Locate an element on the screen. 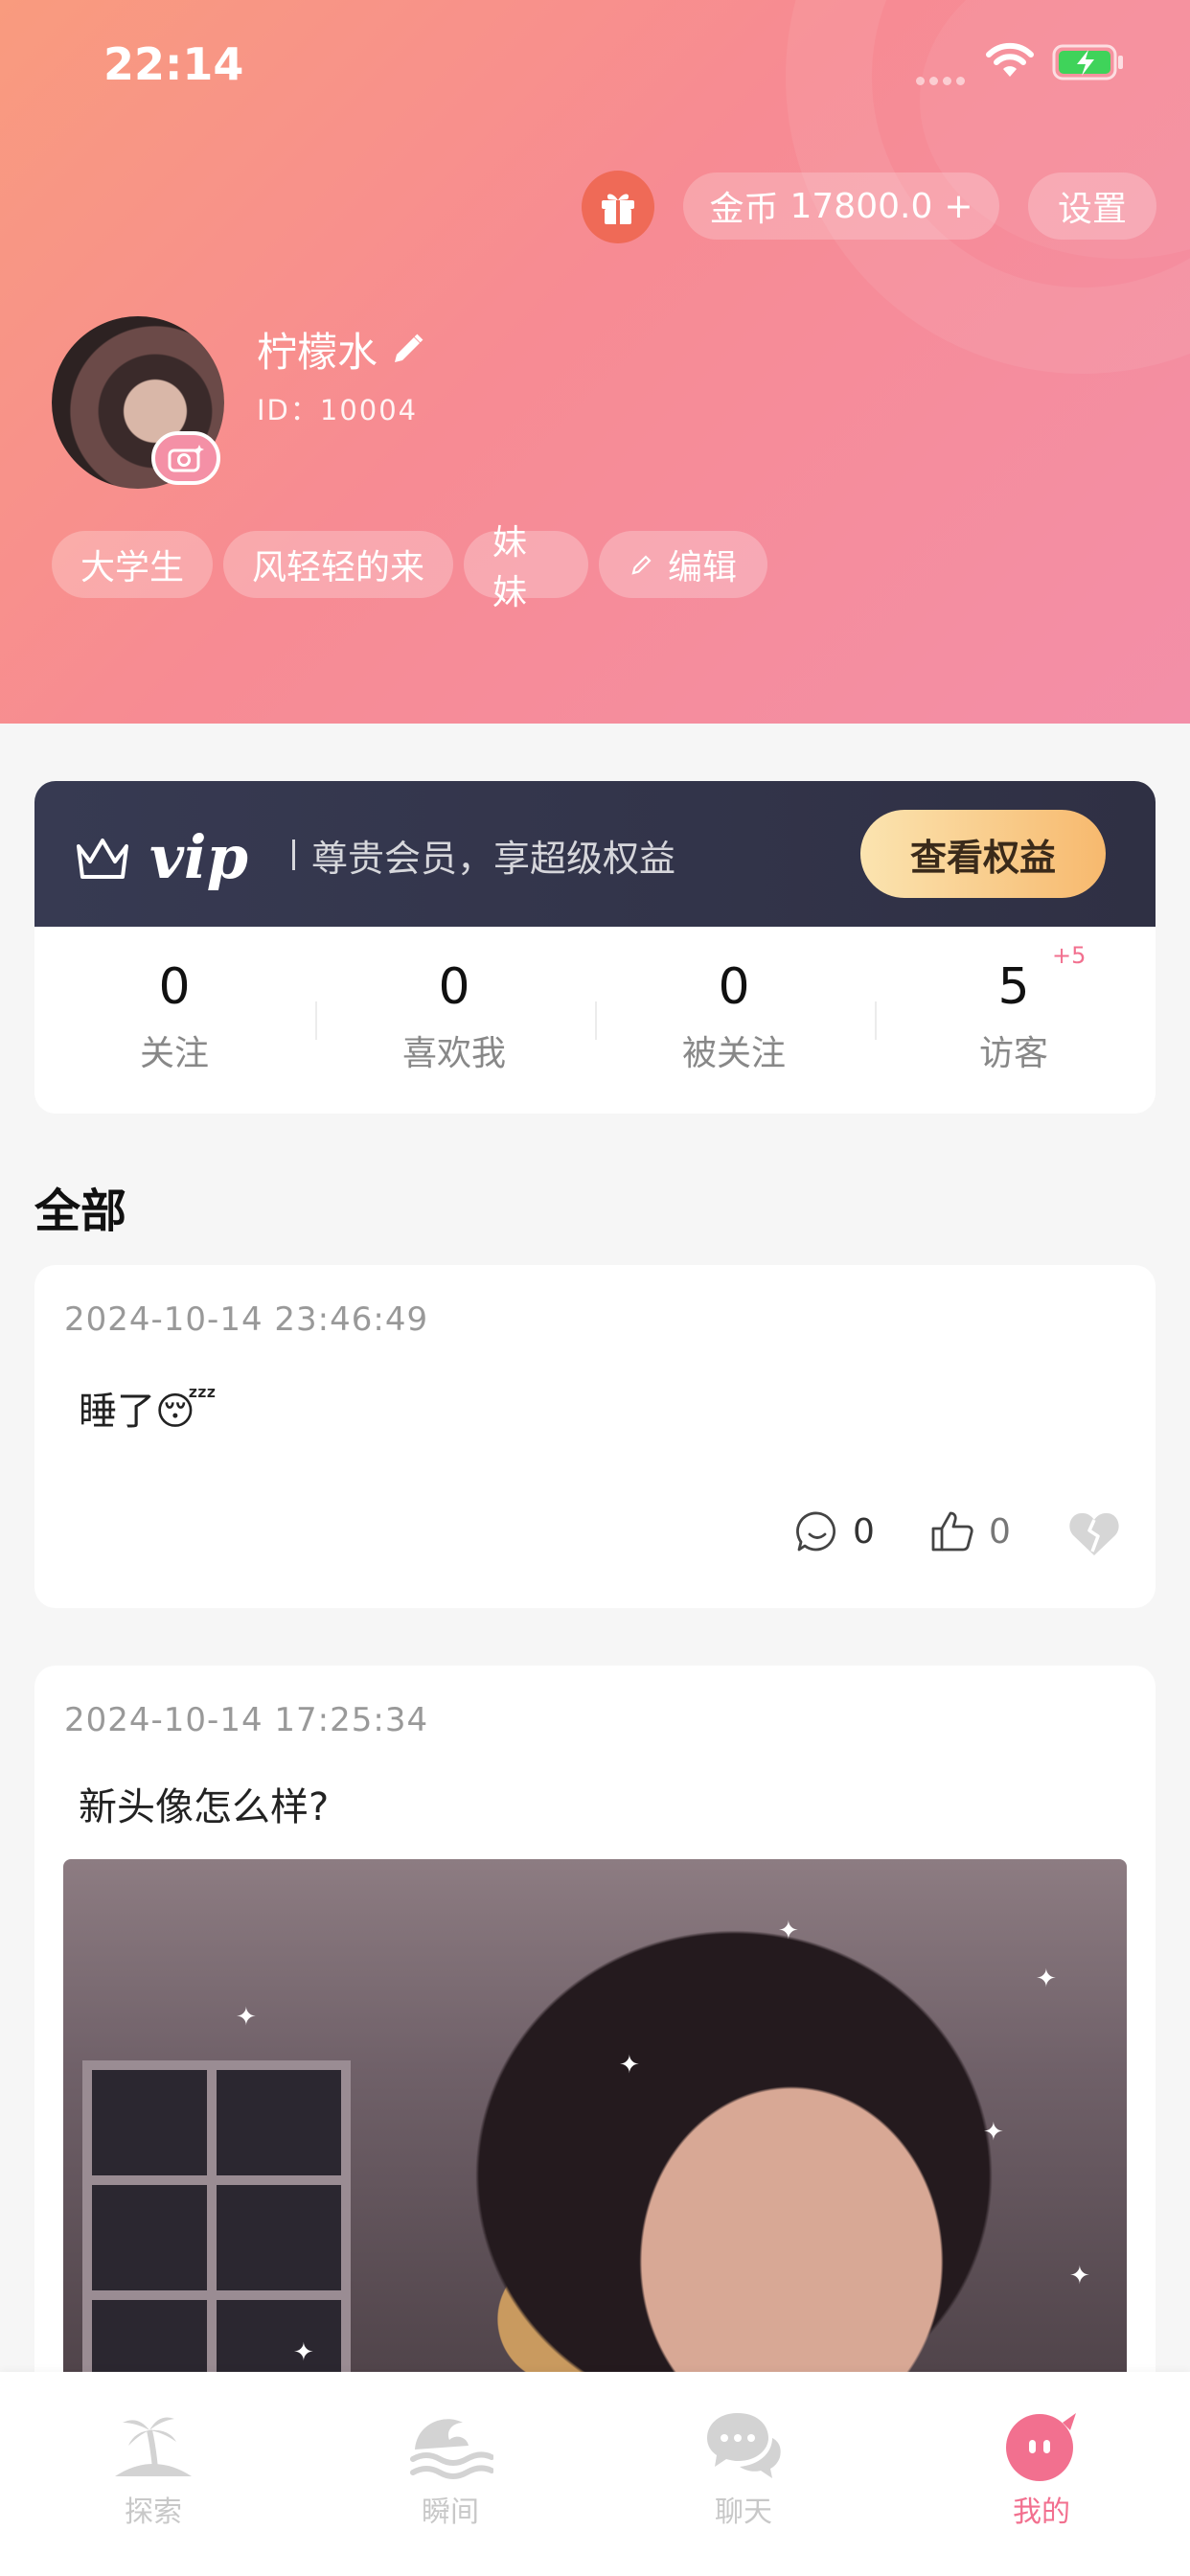  post-time: 2024-10-14 17:25:34 is located at coordinates (247, 1720).